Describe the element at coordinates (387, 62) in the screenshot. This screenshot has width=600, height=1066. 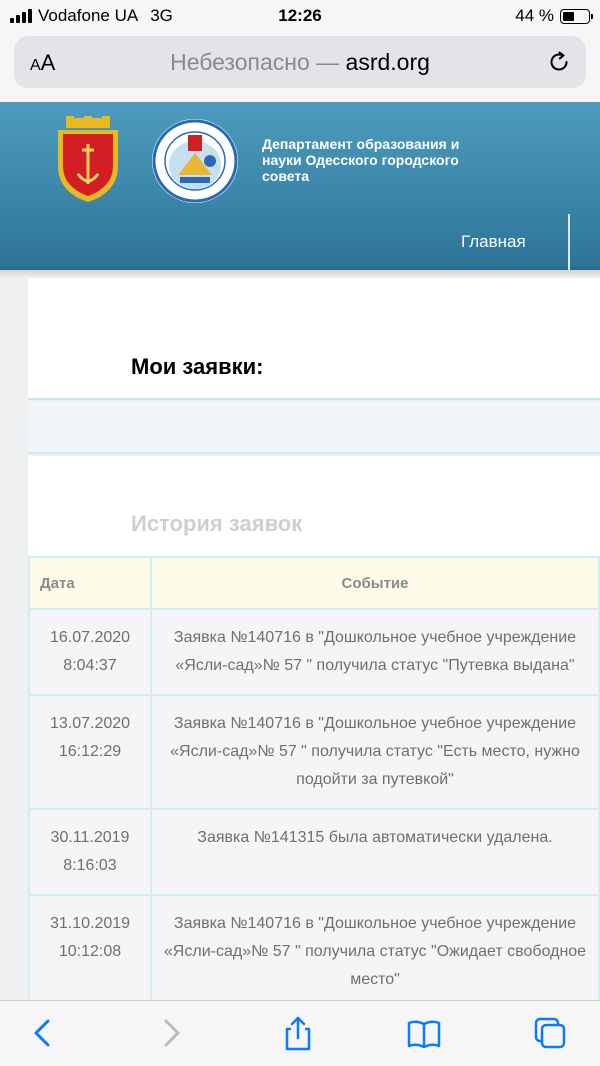
I see `url-domain: asrd.org` at that location.